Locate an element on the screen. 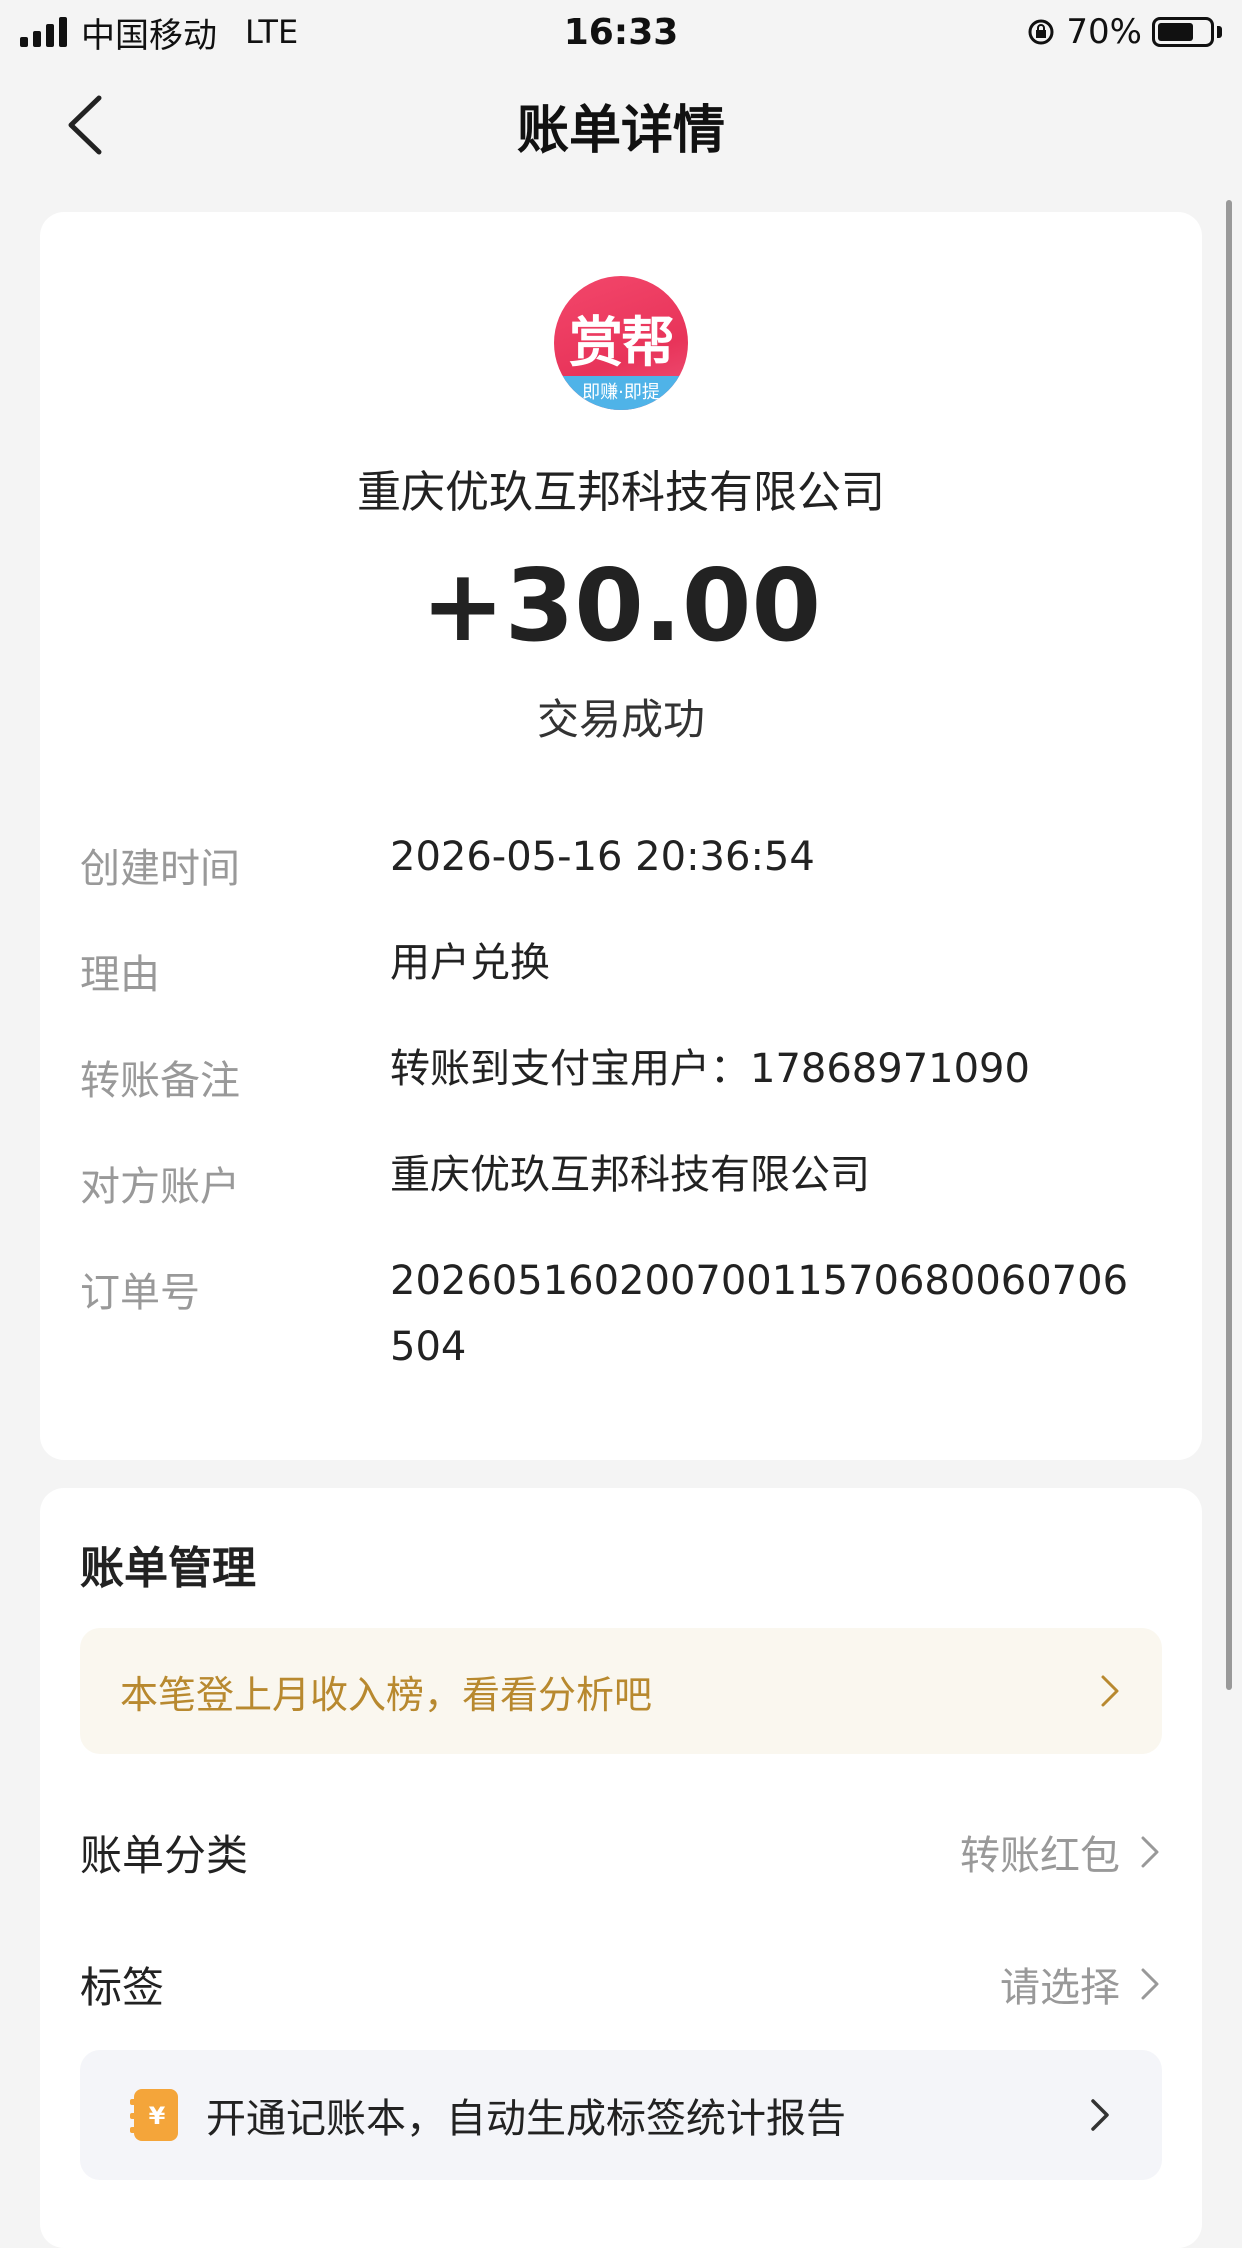 This screenshot has width=1242, height=2248. tag-row: 标签 请选择 is located at coordinates (621, 1984).